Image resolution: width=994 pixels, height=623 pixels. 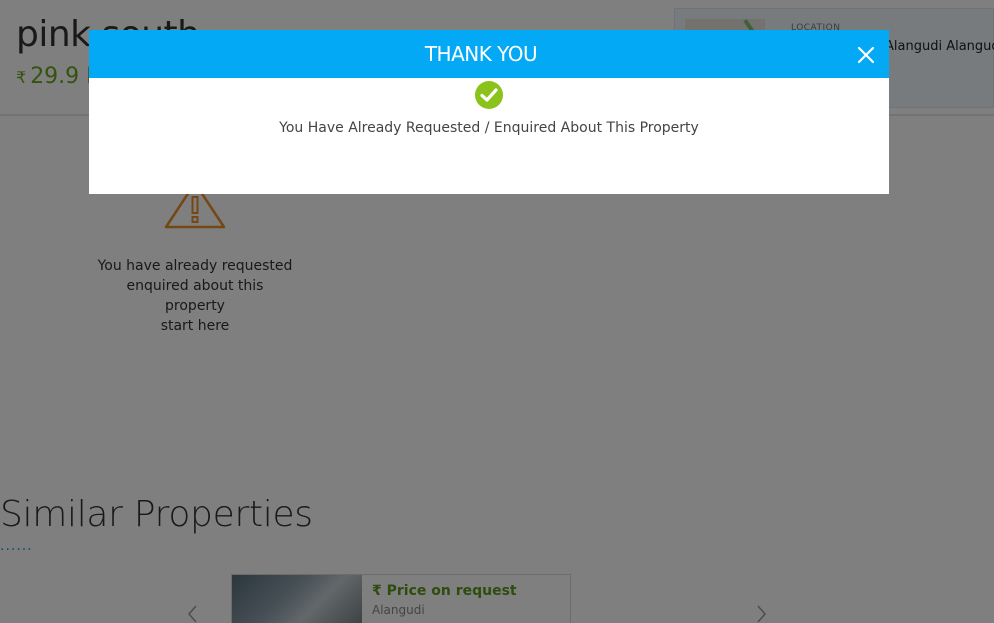 What do you see at coordinates (481, 54) in the screenshot?
I see `modal-title: THANK YOU` at bounding box center [481, 54].